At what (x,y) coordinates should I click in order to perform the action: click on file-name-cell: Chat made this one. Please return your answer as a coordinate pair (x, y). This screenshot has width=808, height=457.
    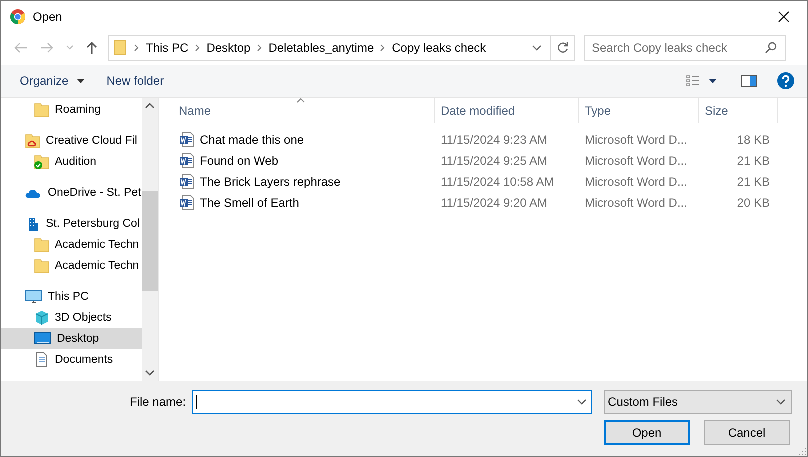
    Looking at the image, I should click on (297, 139).